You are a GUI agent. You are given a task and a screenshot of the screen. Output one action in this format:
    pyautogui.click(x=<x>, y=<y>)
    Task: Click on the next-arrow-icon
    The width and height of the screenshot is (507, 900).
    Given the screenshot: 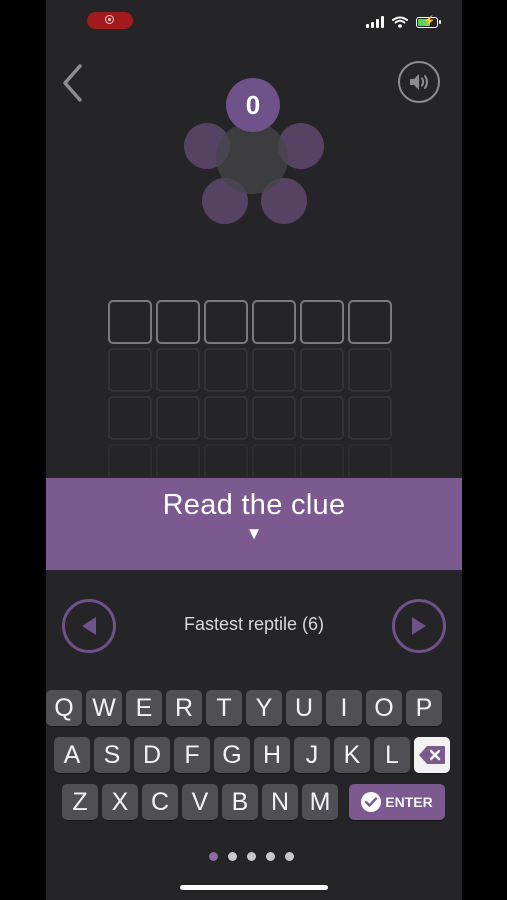 What is the action you would take?
    pyautogui.click(x=419, y=626)
    